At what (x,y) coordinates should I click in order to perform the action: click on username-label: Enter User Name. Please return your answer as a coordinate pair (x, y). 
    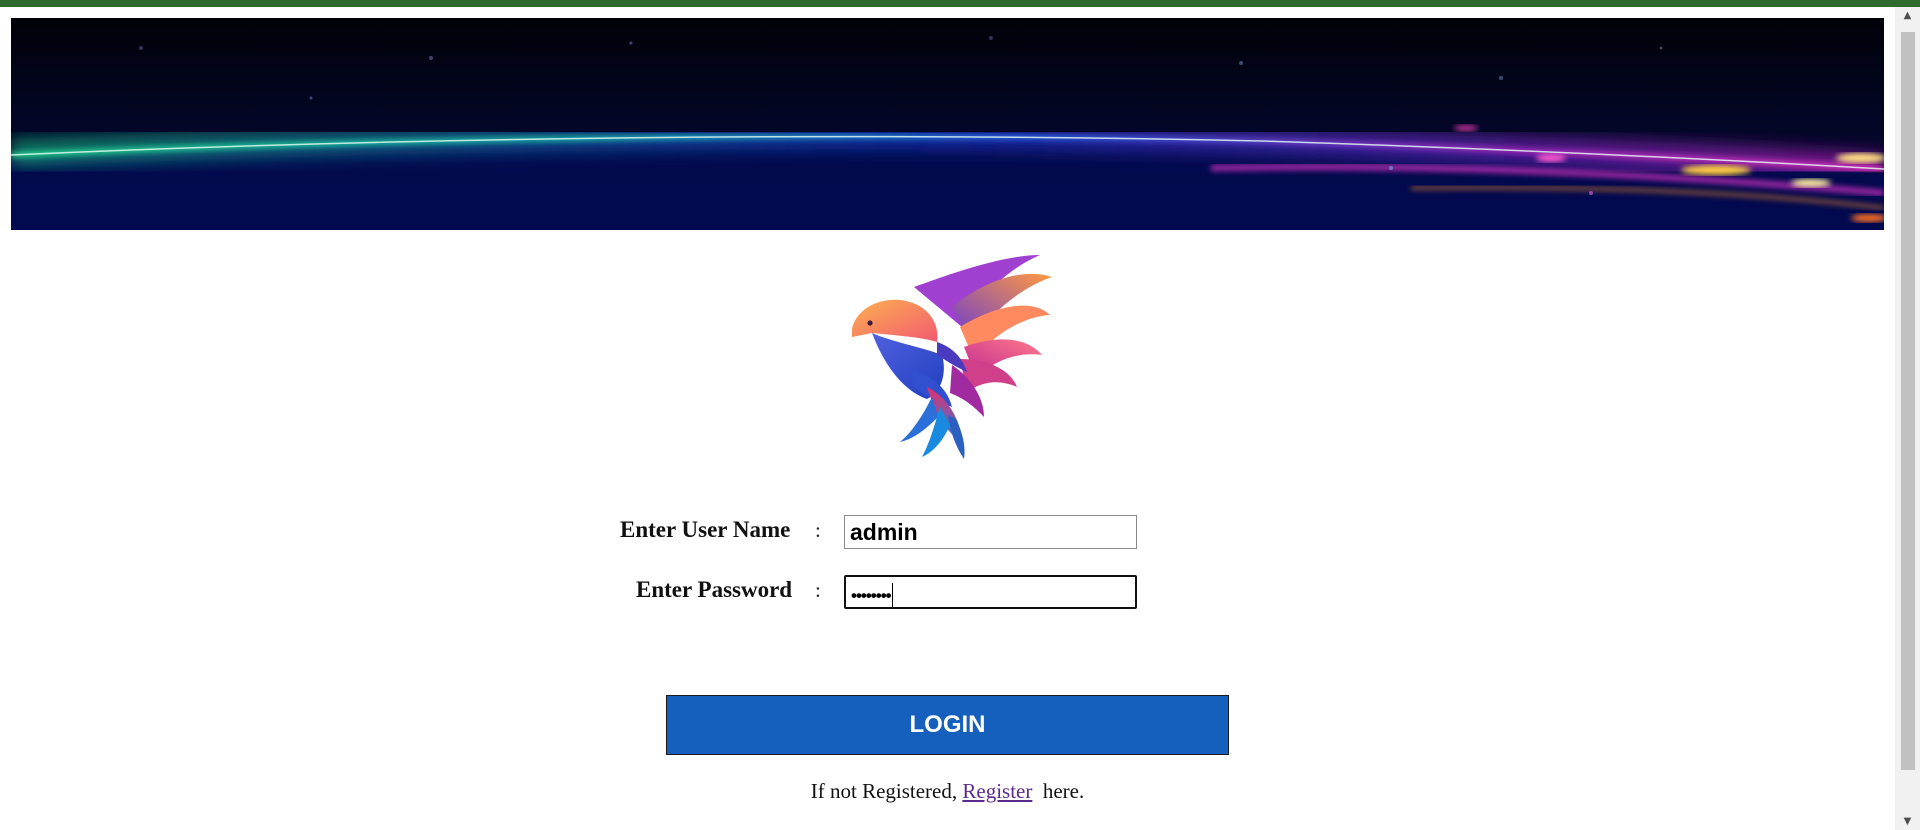
    Looking at the image, I should click on (705, 529).